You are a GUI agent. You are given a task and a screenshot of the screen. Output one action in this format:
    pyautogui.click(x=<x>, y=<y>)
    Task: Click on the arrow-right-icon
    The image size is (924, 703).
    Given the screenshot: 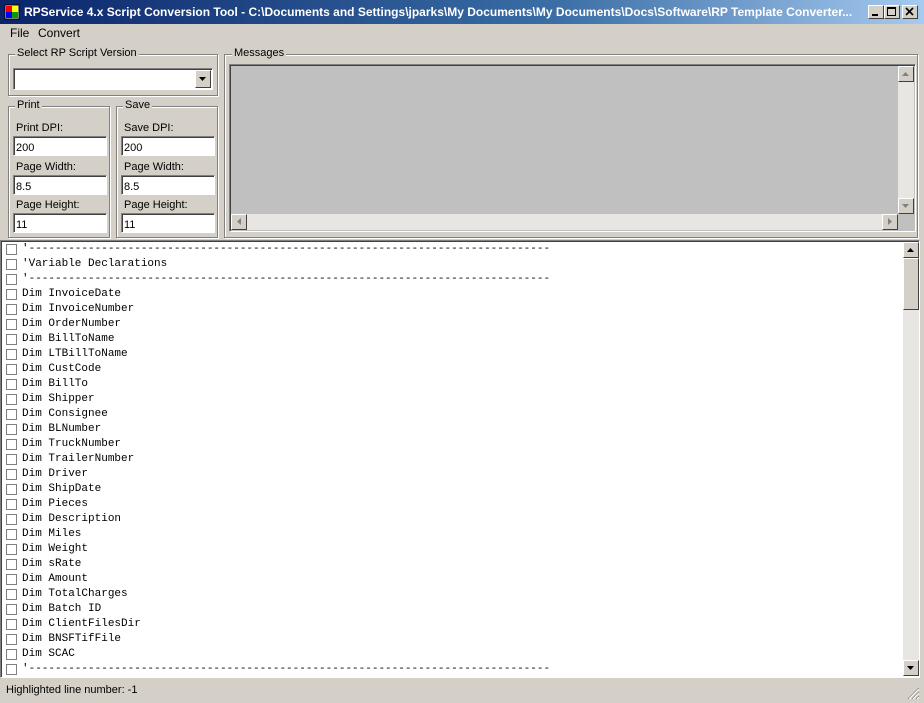 What is the action you would take?
    pyautogui.click(x=890, y=222)
    